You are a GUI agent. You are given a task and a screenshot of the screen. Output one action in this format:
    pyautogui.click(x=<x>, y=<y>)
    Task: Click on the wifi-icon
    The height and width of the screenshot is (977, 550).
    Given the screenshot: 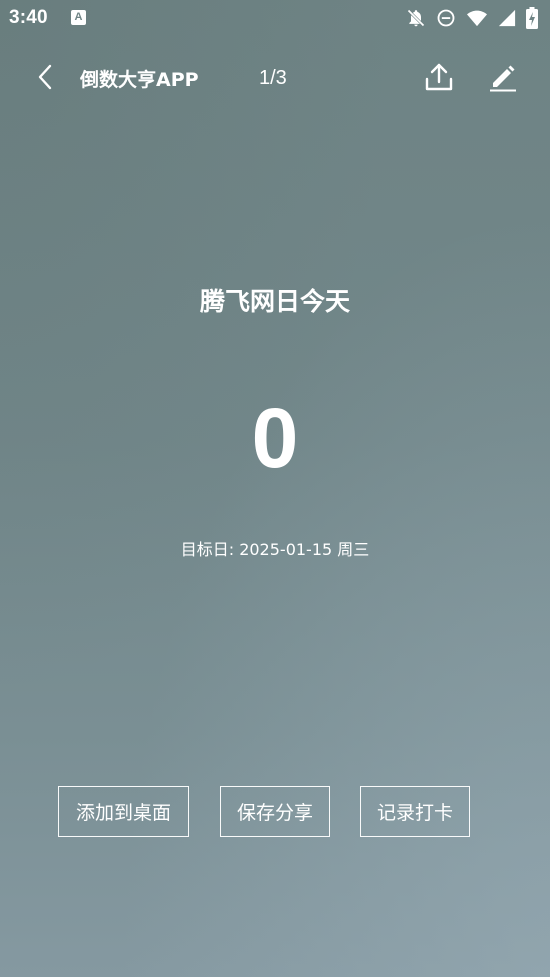 What is the action you would take?
    pyautogui.click(x=477, y=18)
    